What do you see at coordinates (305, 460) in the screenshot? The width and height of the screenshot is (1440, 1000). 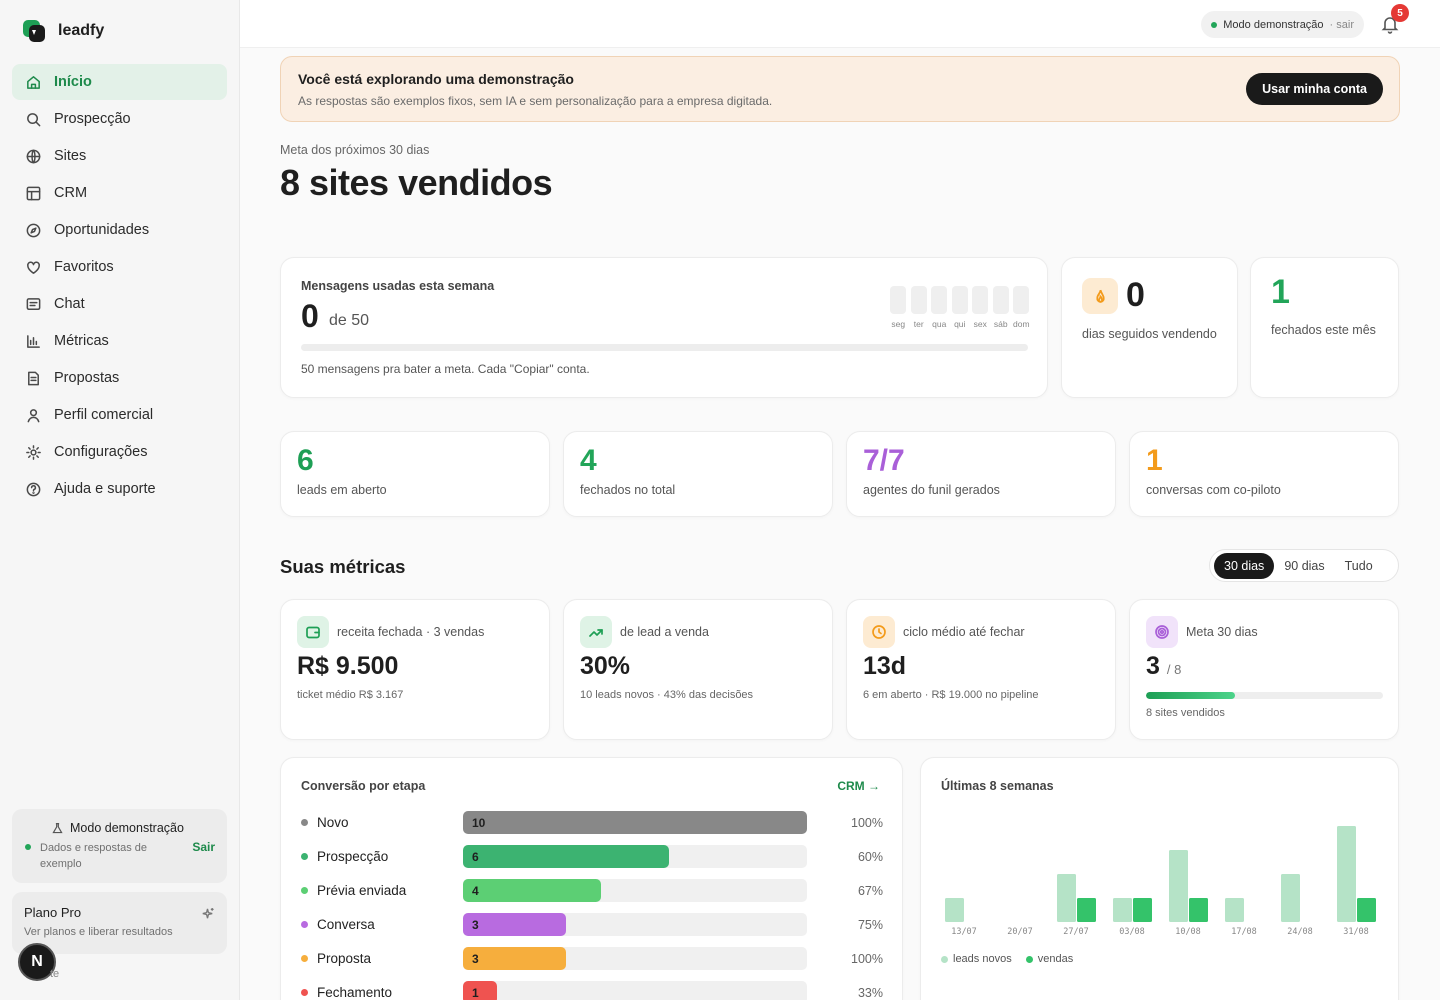 I see `stat-value: 6` at bounding box center [305, 460].